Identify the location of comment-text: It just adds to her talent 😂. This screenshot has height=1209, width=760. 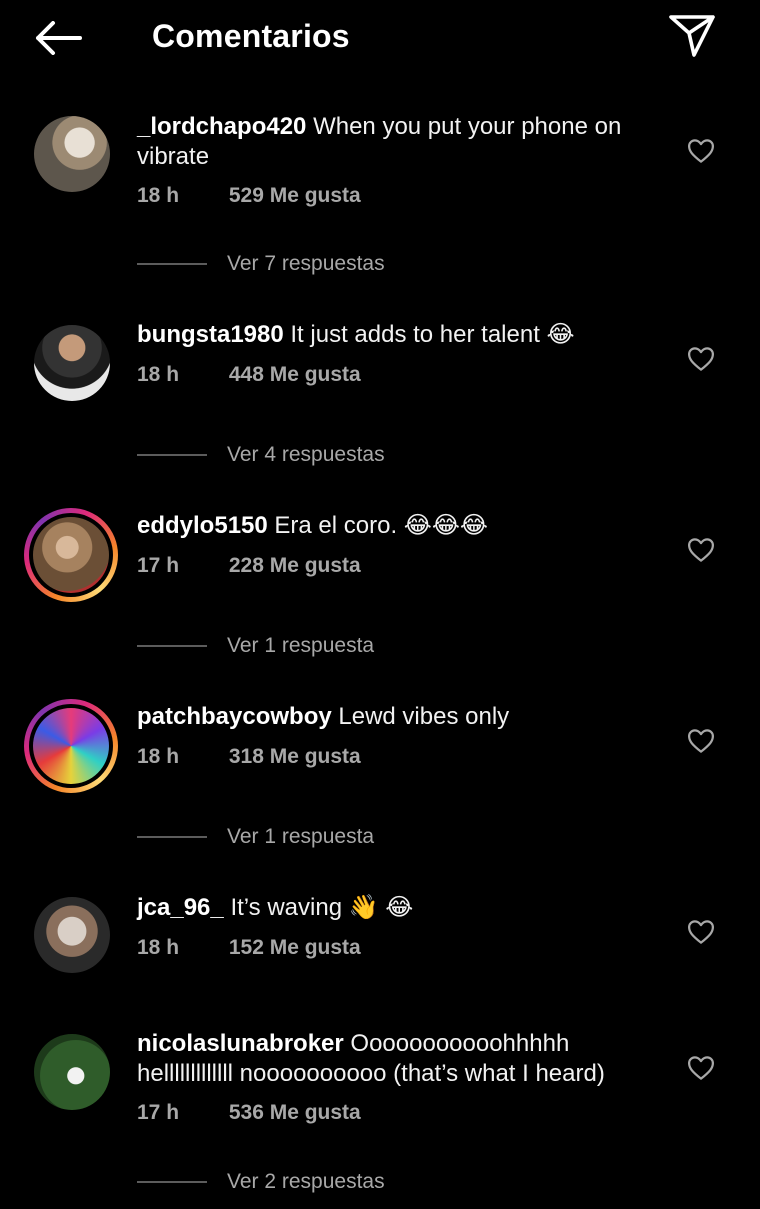
(432, 334).